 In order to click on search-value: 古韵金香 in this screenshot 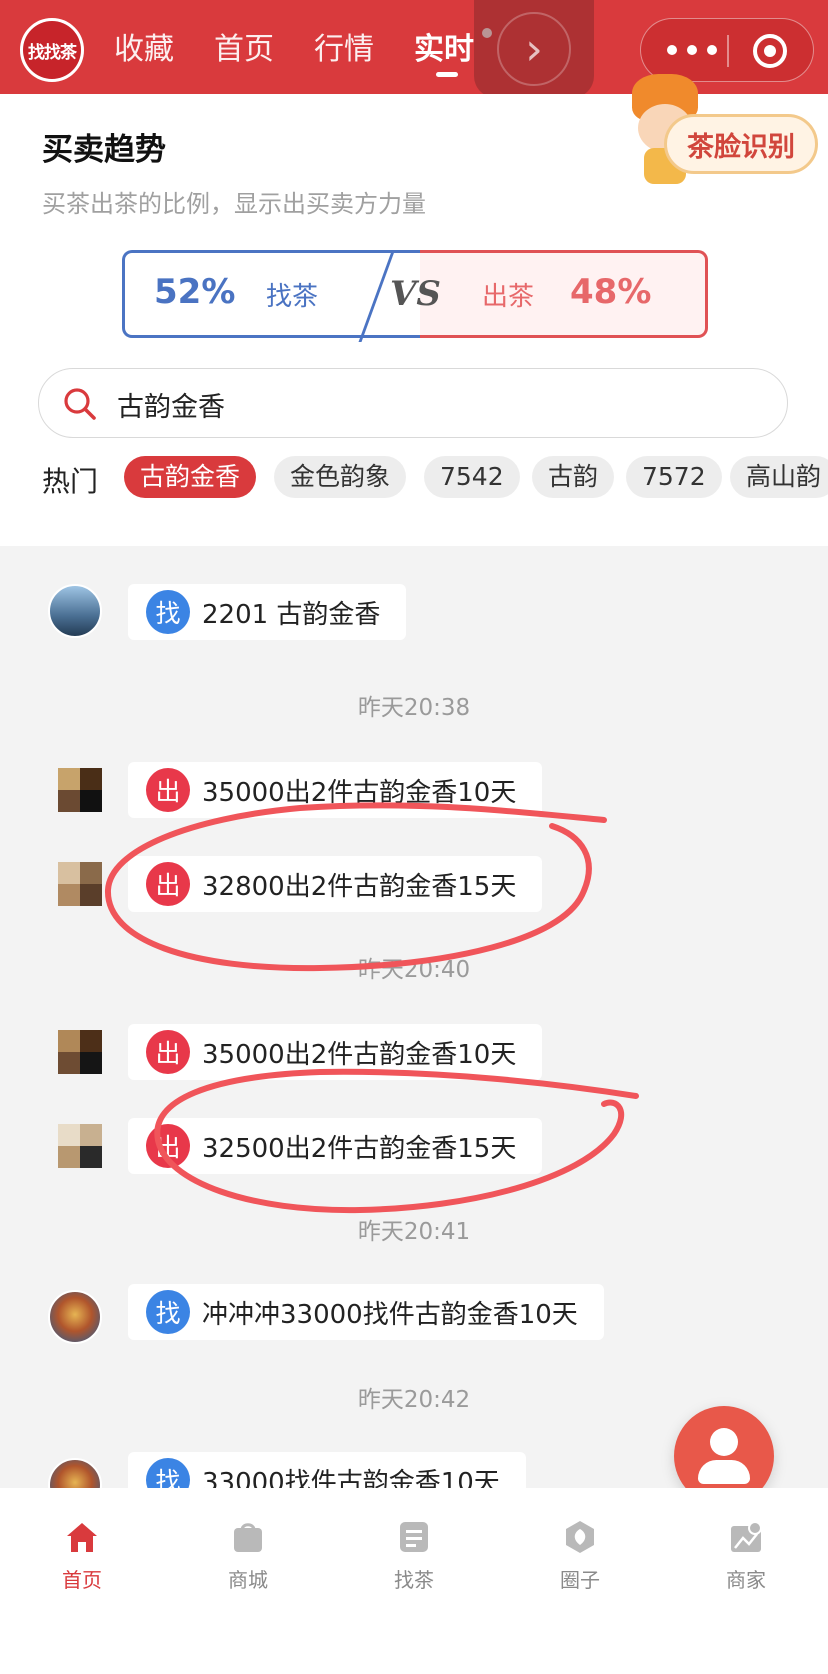, I will do `click(171, 407)`.